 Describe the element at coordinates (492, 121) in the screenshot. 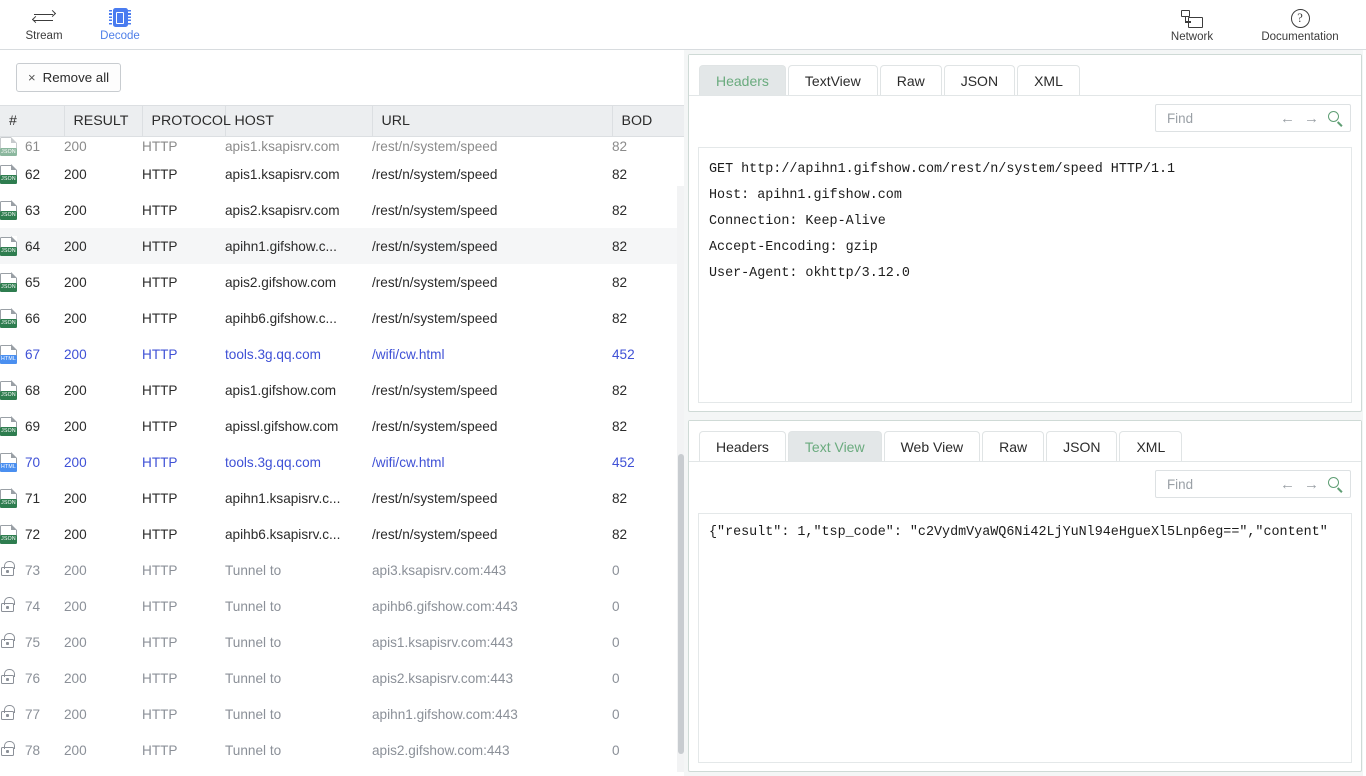

I see `column-header-url: URL` at that location.